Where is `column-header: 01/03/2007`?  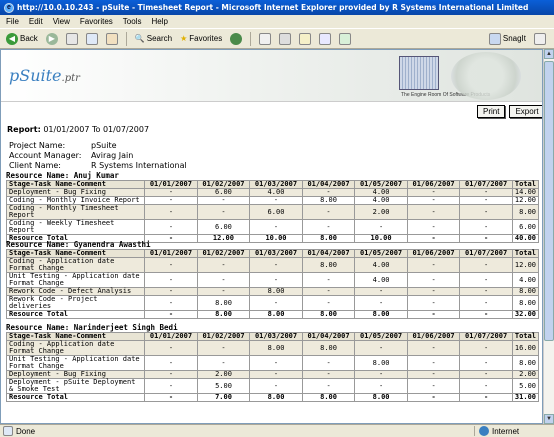
column-header: 01/03/2007 is located at coordinates (276, 253).